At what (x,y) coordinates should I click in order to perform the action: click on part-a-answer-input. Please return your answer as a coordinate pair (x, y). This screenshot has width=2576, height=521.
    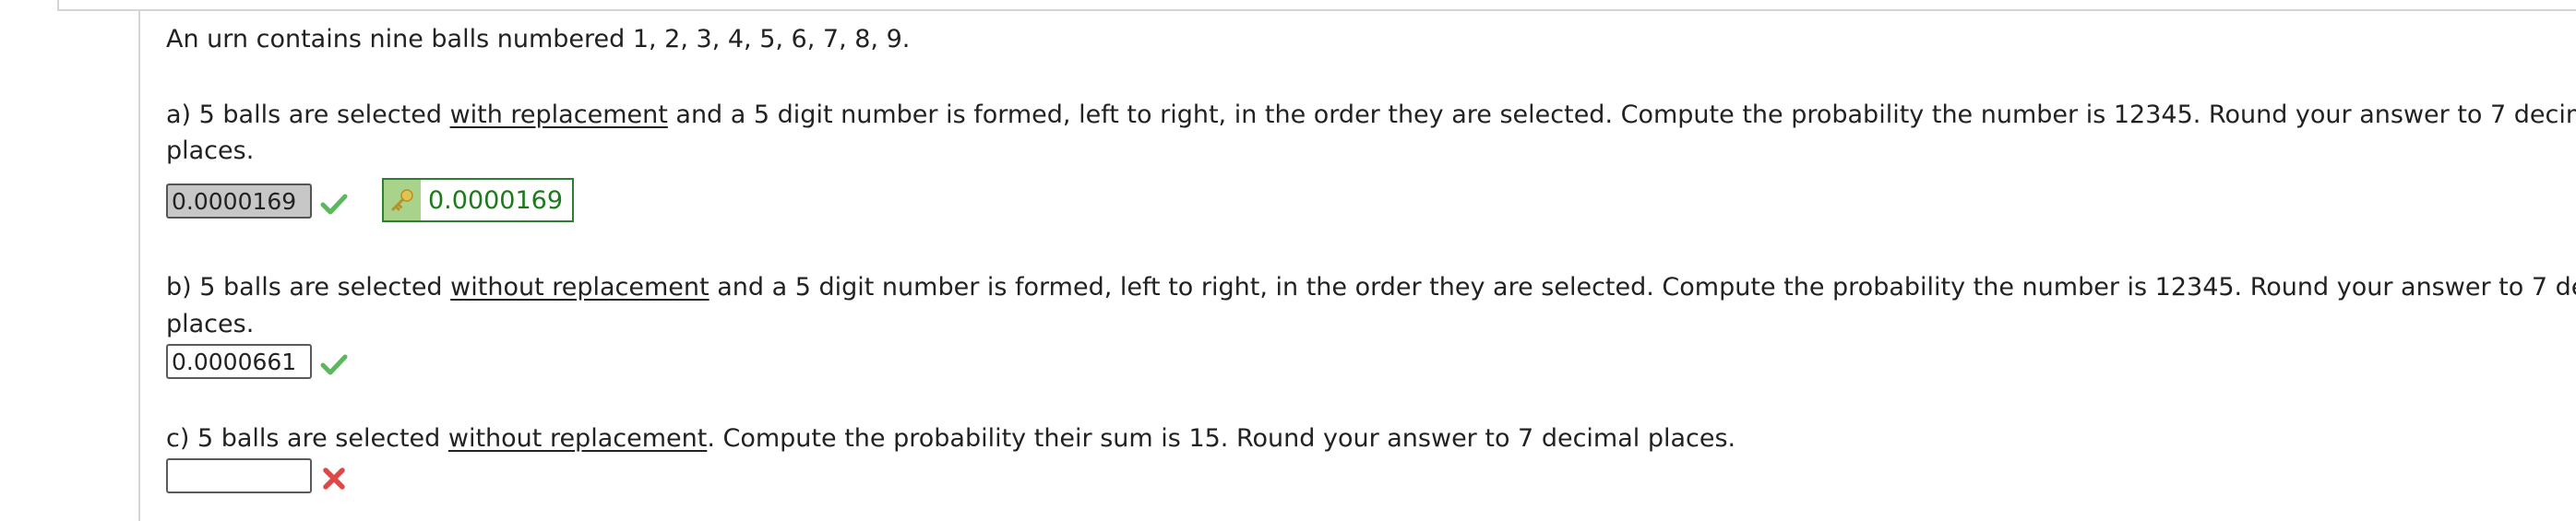
    Looking at the image, I should click on (239, 201).